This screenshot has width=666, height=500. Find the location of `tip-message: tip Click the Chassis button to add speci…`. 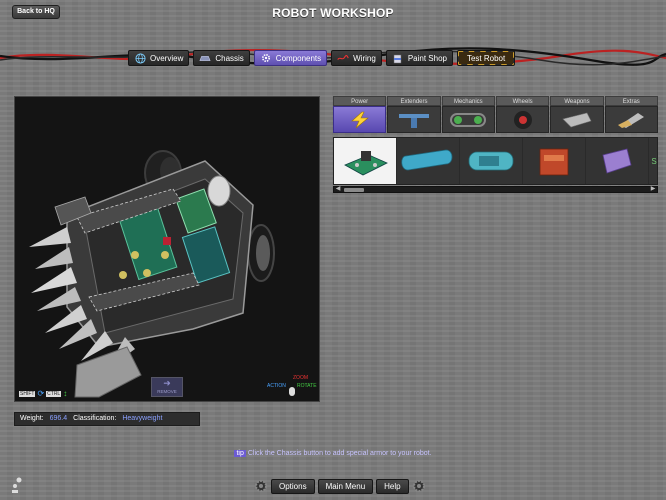

tip-message: tip Click the Chassis button to add speci… is located at coordinates (333, 453).